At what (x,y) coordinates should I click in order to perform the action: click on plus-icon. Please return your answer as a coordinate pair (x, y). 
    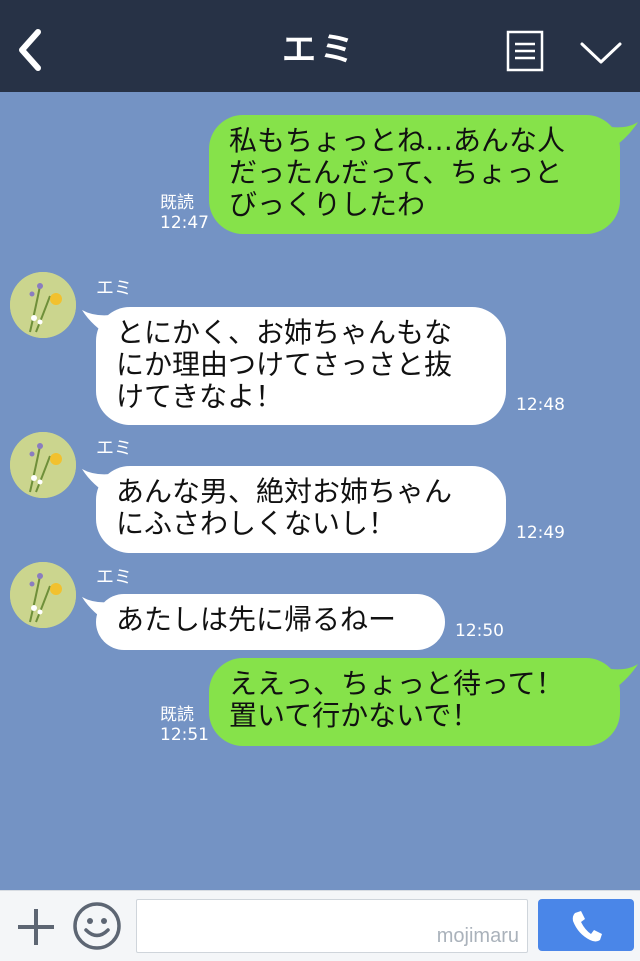
    Looking at the image, I should click on (36, 927).